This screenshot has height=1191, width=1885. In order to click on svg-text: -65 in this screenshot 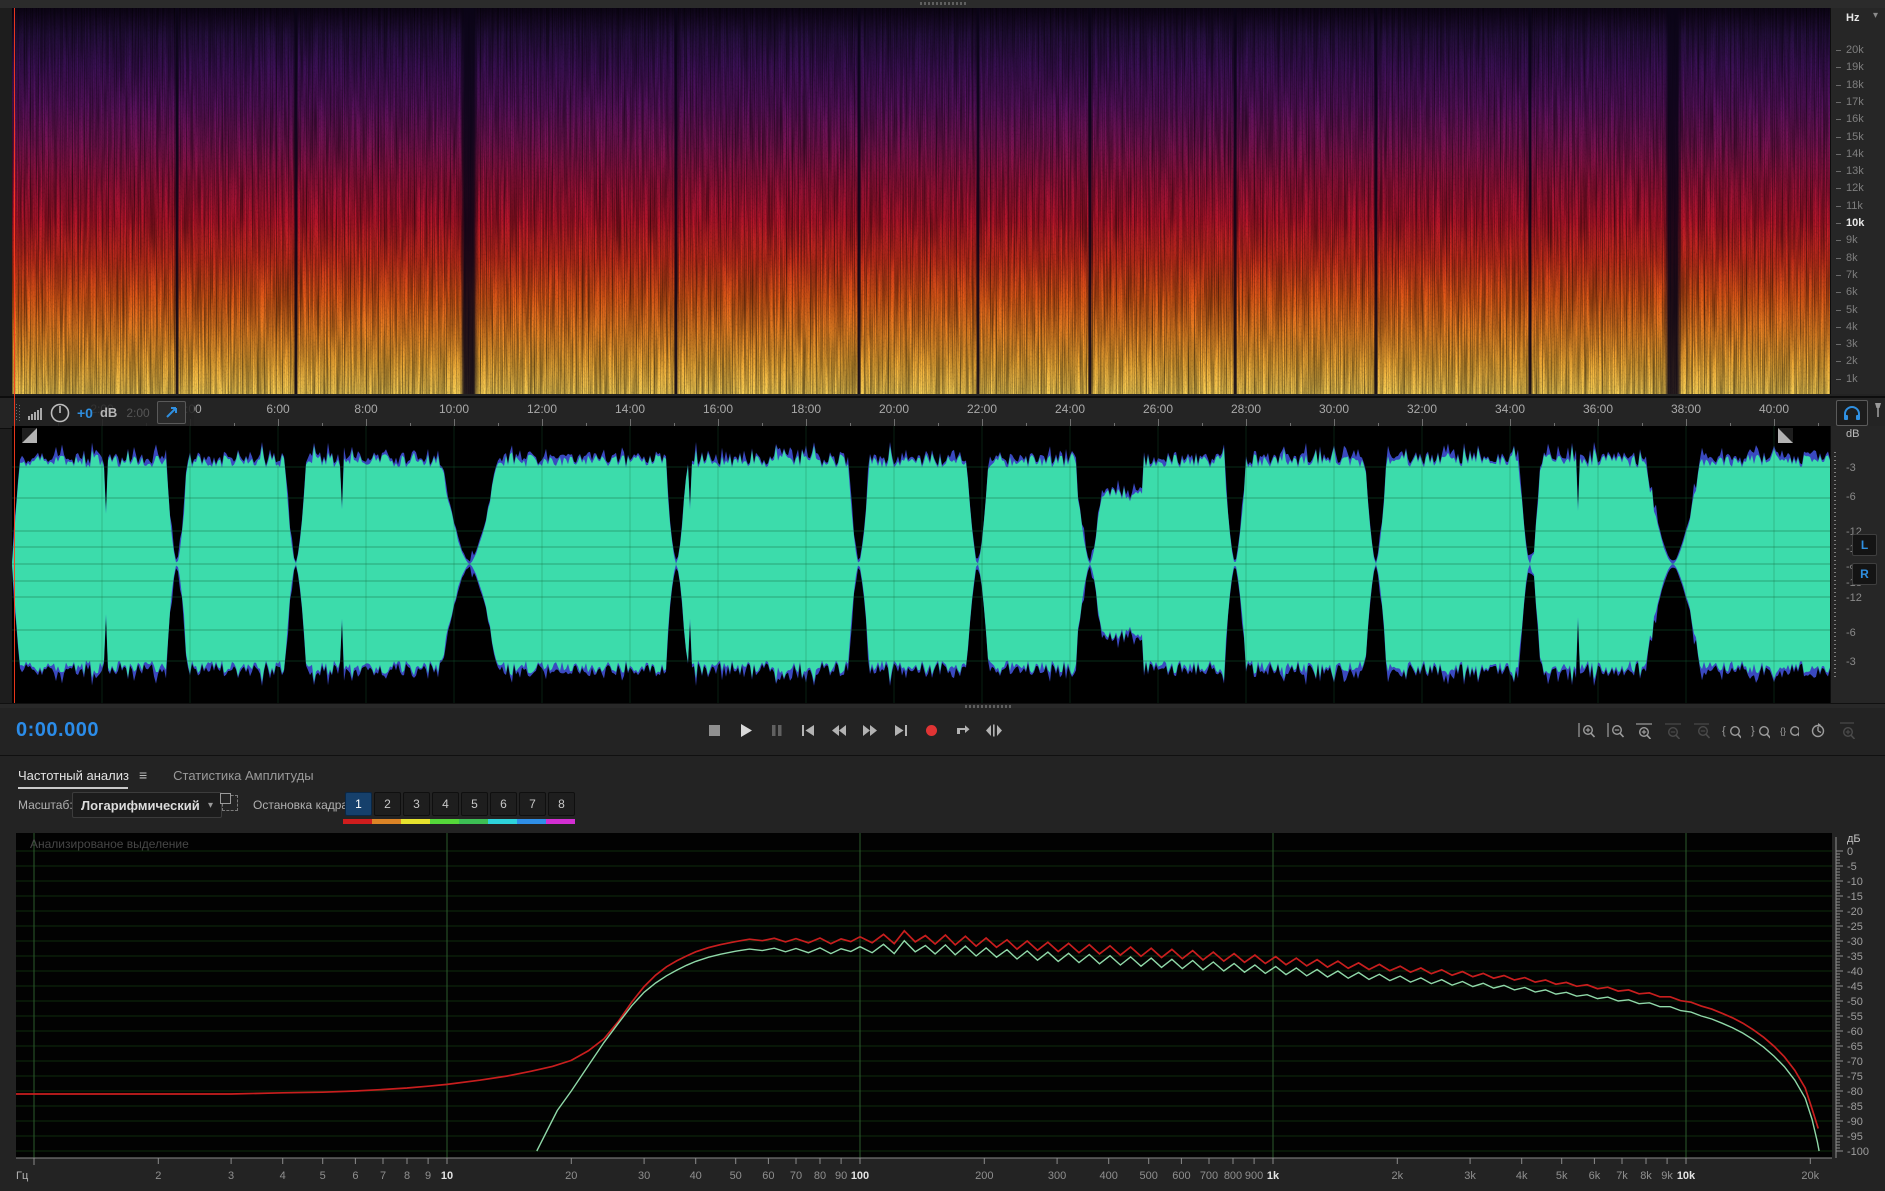, I will do `click(1855, 1047)`.